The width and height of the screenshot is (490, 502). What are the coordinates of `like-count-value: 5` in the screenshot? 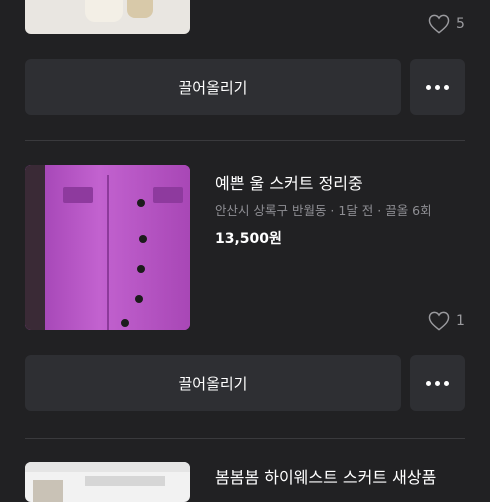 It's located at (460, 24).